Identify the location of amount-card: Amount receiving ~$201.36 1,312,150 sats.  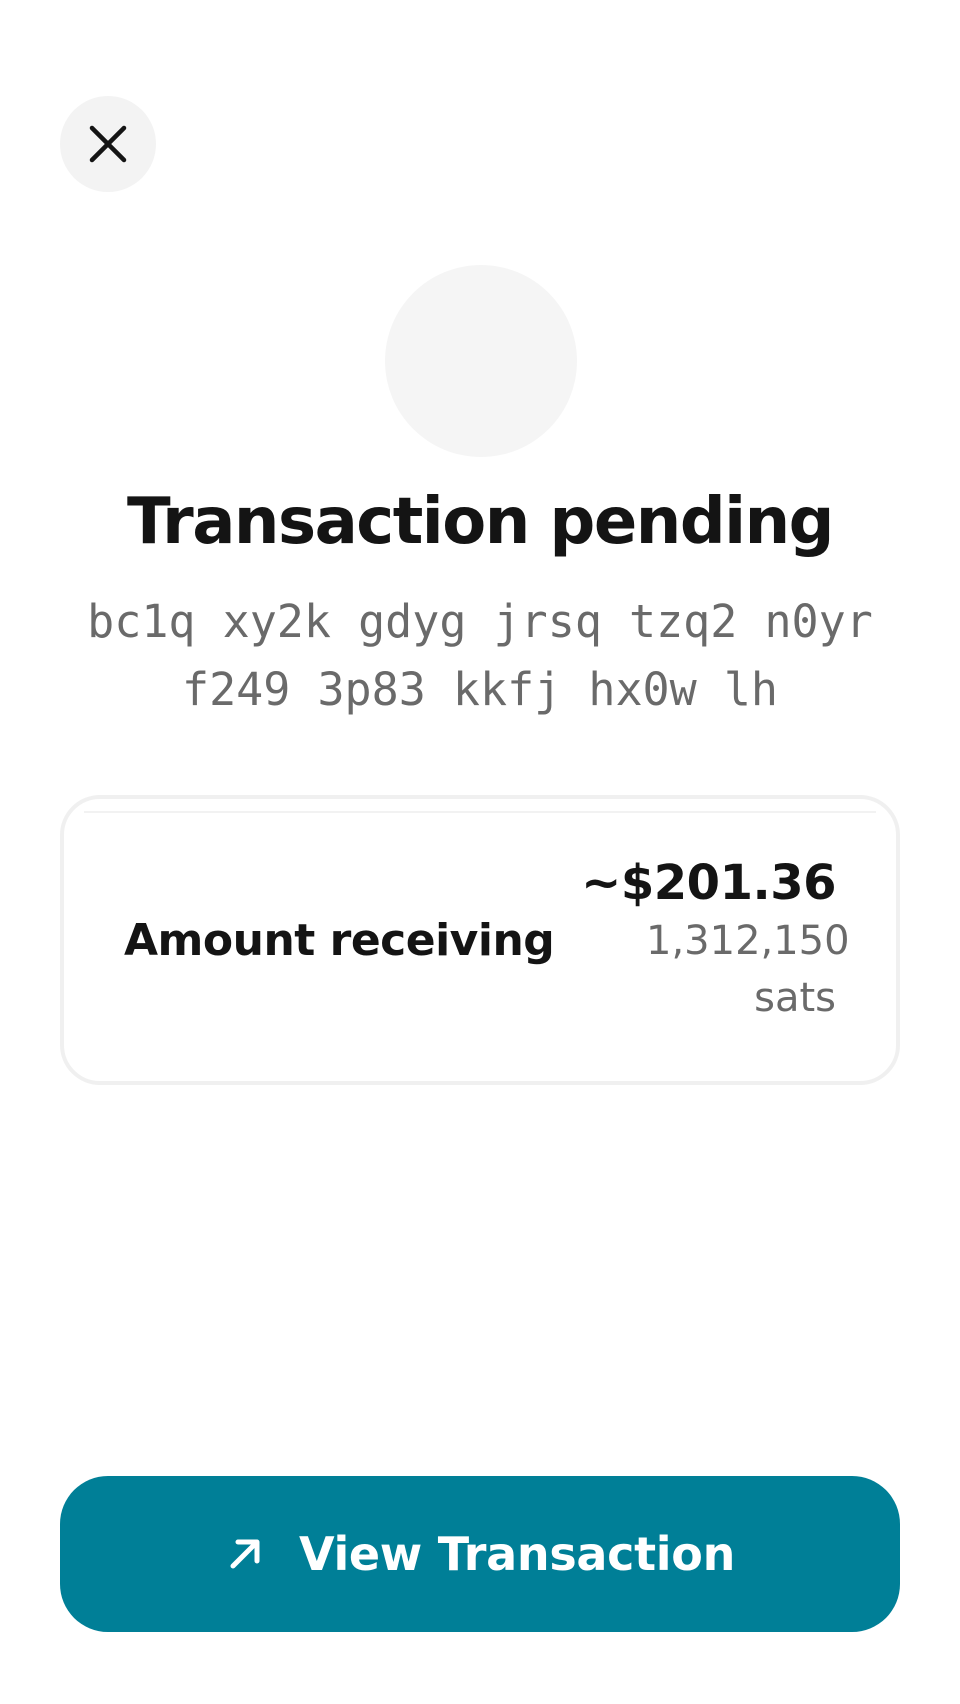
(480, 940).